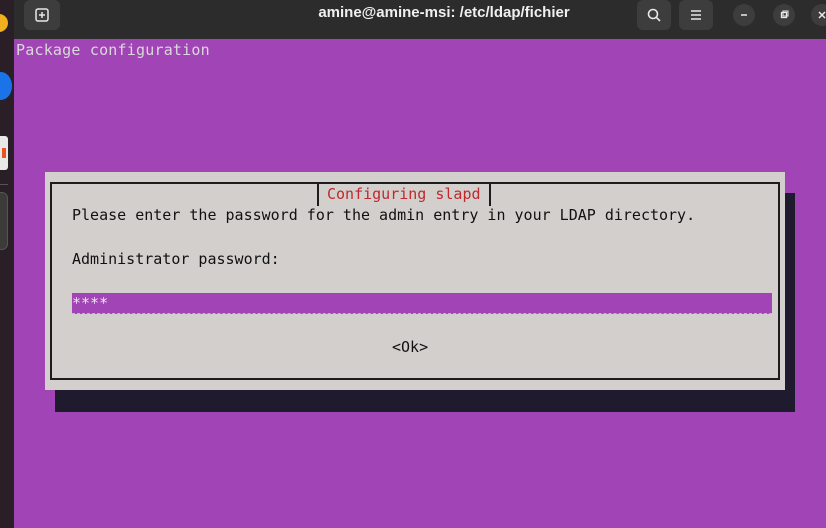 The image size is (826, 528). I want to click on maximize-button, so click(784, 15).